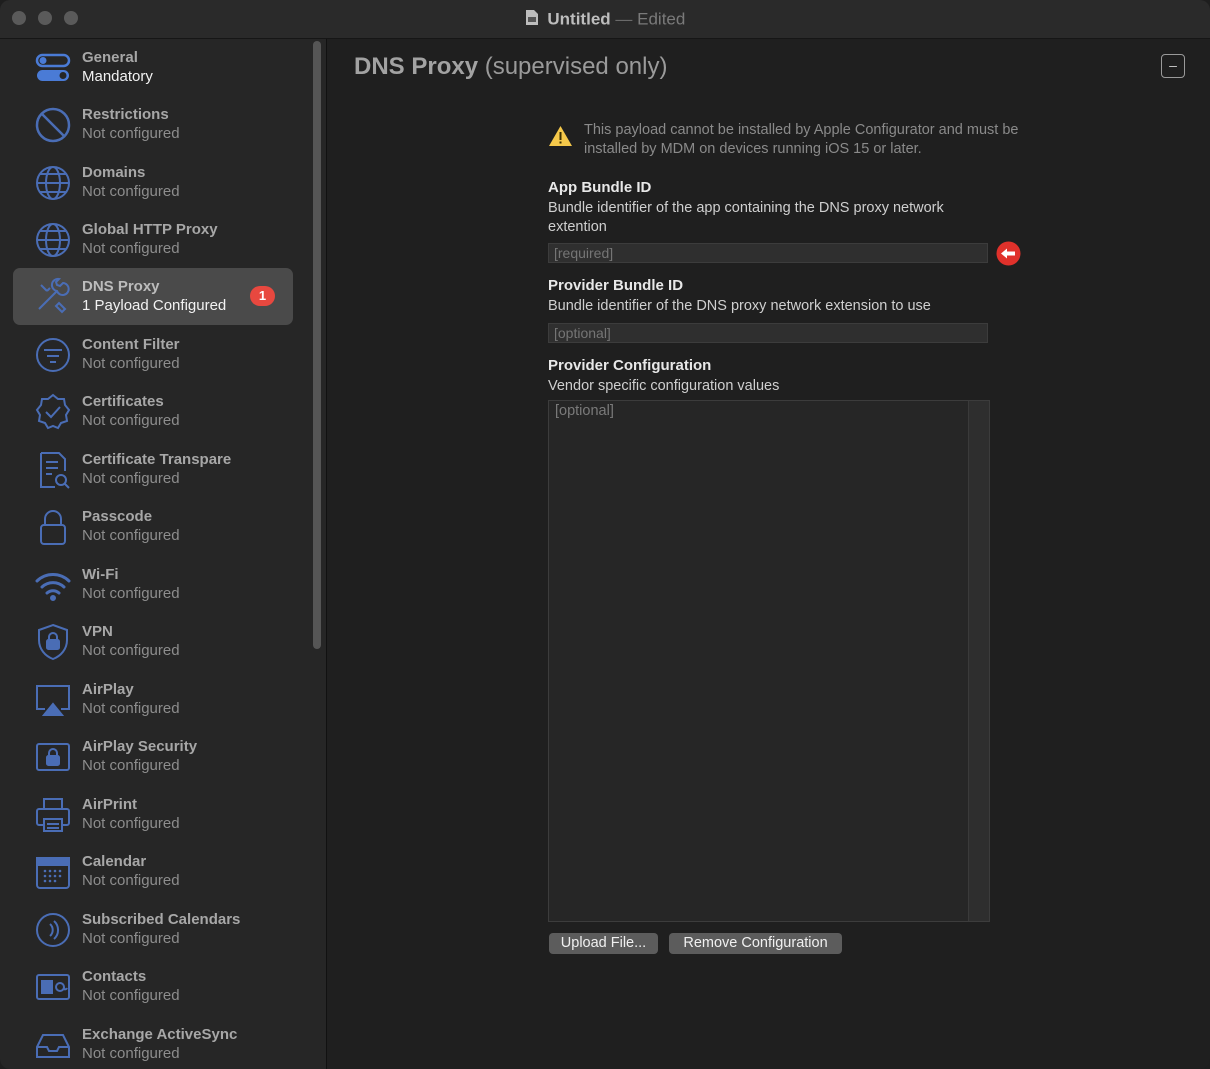 The width and height of the screenshot is (1210, 1069). I want to click on sidebar-item-content-filter: Content Filter Not configured, so click(153, 354).